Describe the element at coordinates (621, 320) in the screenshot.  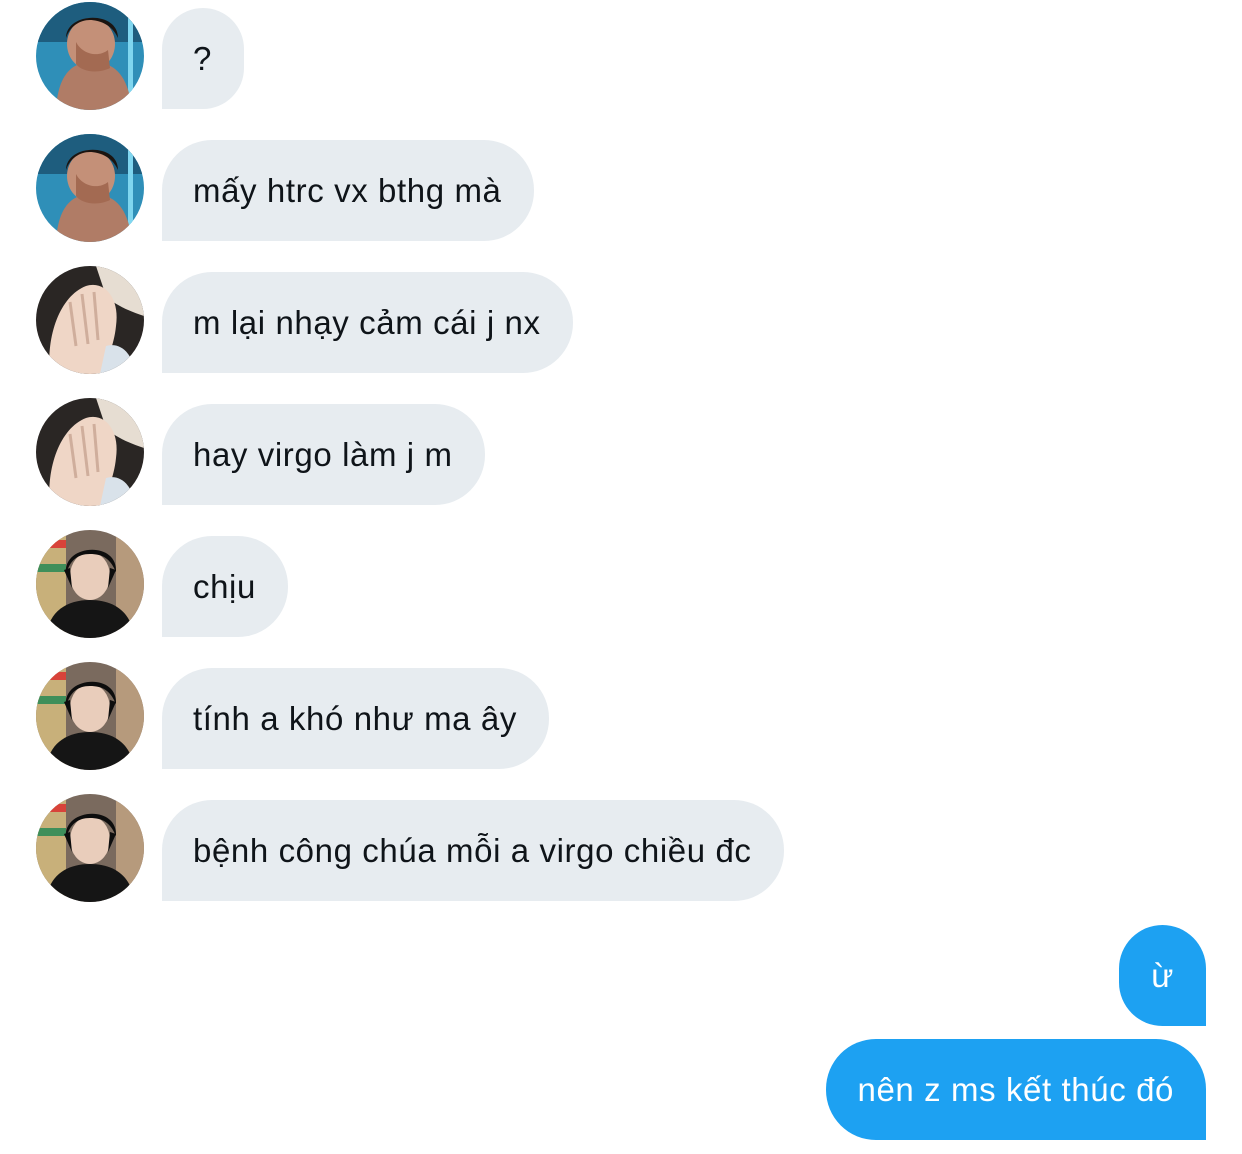
I see `message-row: m lại nhạy cảm cái j nx` at that location.